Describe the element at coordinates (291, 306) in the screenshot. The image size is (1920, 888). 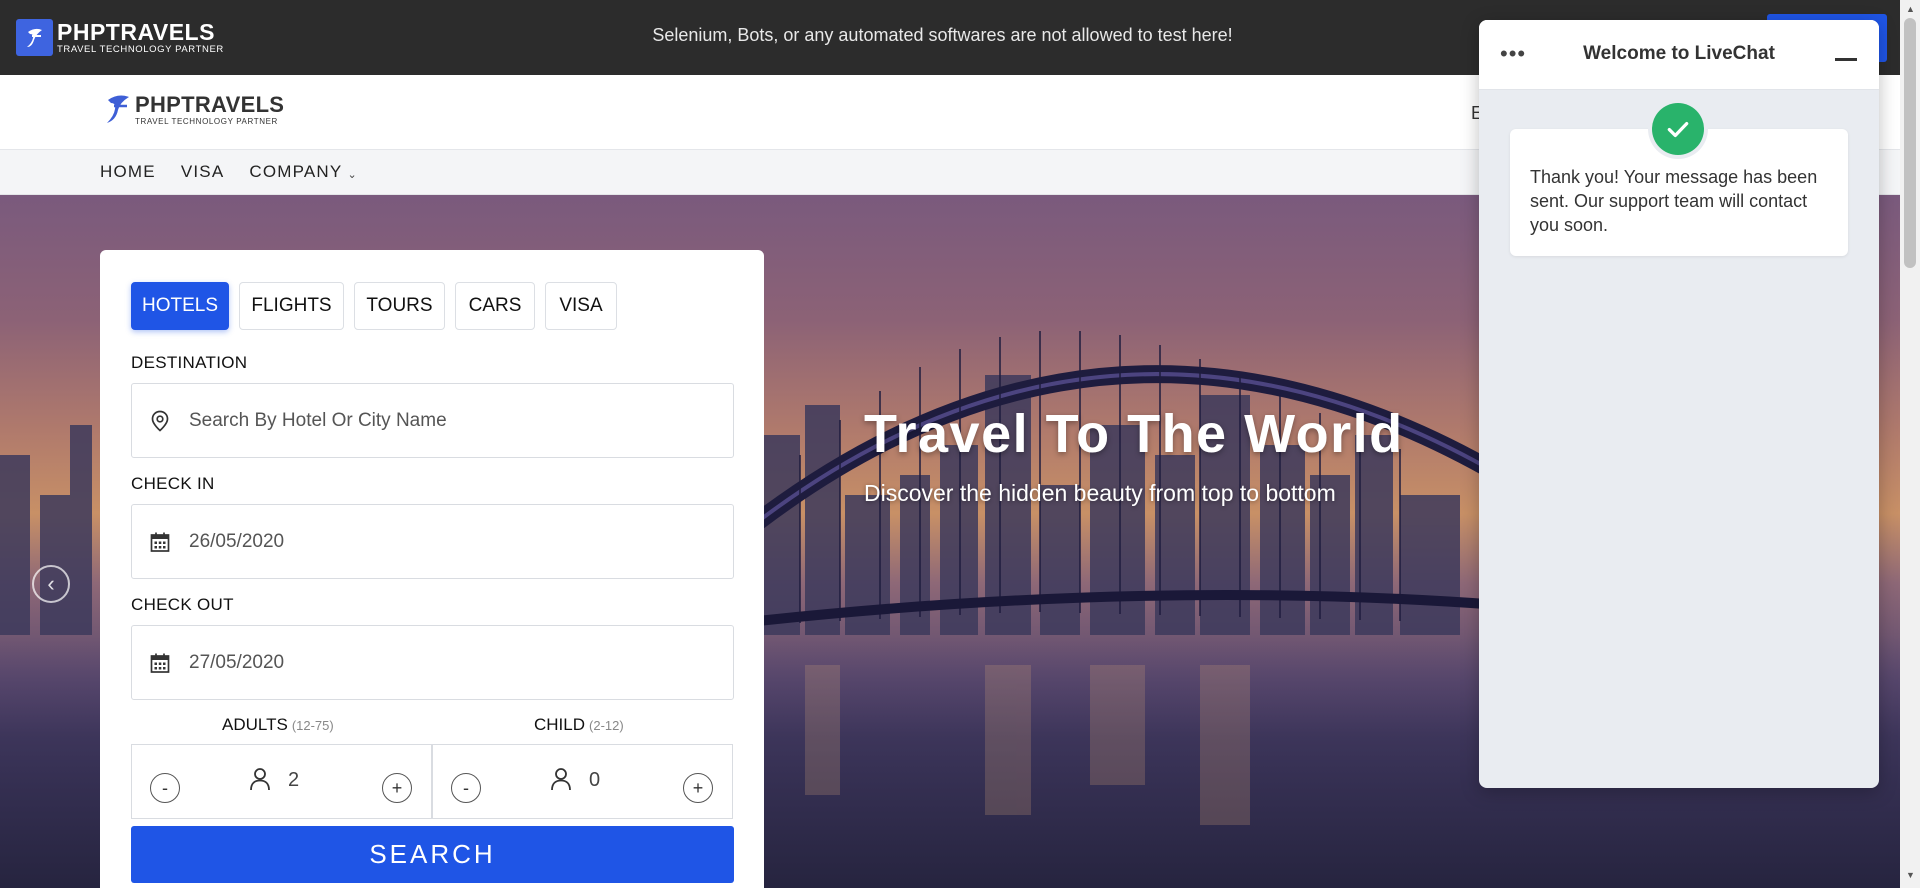
I see `tab-flights: FLIGHTS` at that location.